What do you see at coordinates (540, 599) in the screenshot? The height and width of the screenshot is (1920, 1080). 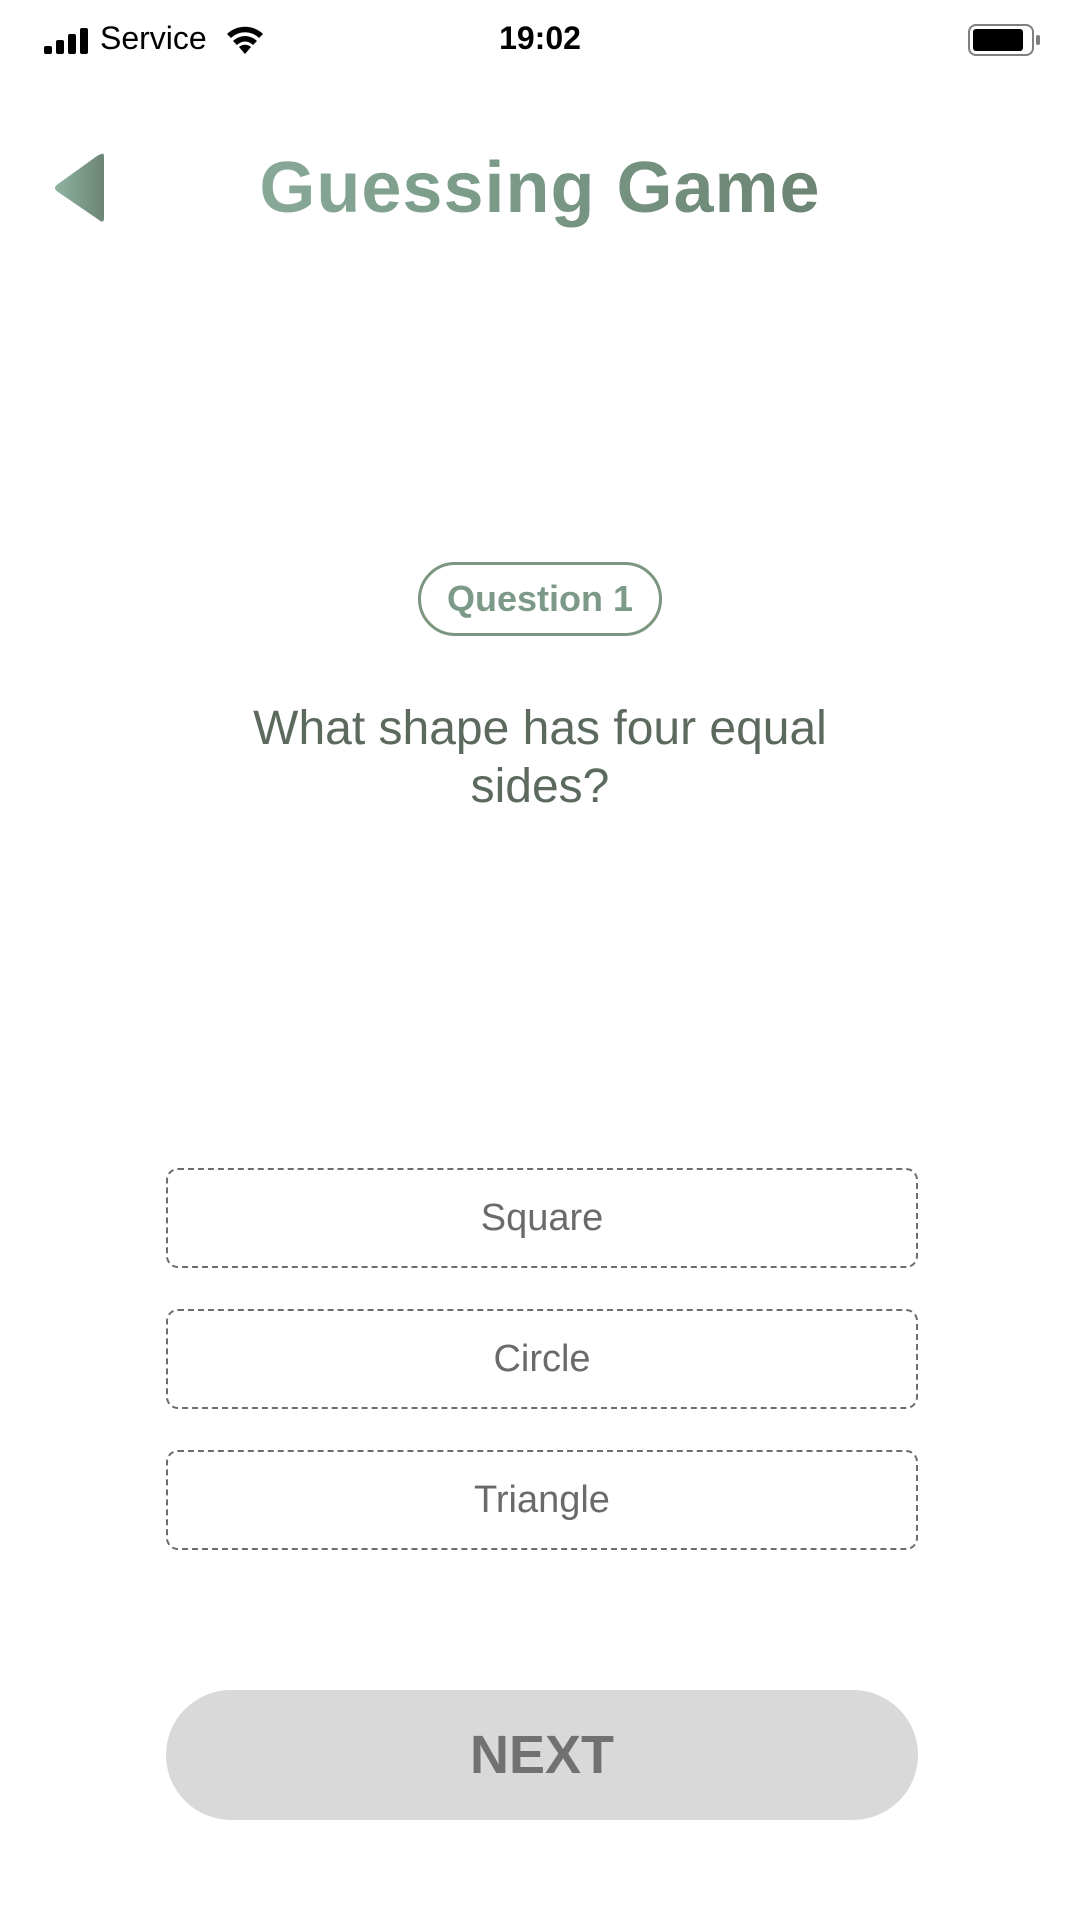 I see `question-number-badge: Question 1` at bounding box center [540, 599].